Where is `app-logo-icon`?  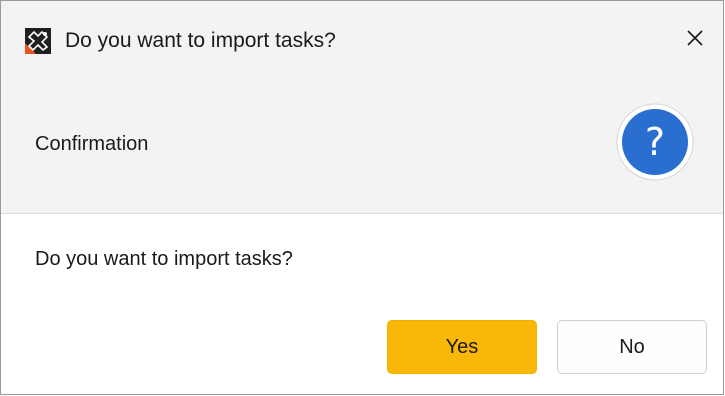
app-logo-icon is located at coordinates (38, 41).